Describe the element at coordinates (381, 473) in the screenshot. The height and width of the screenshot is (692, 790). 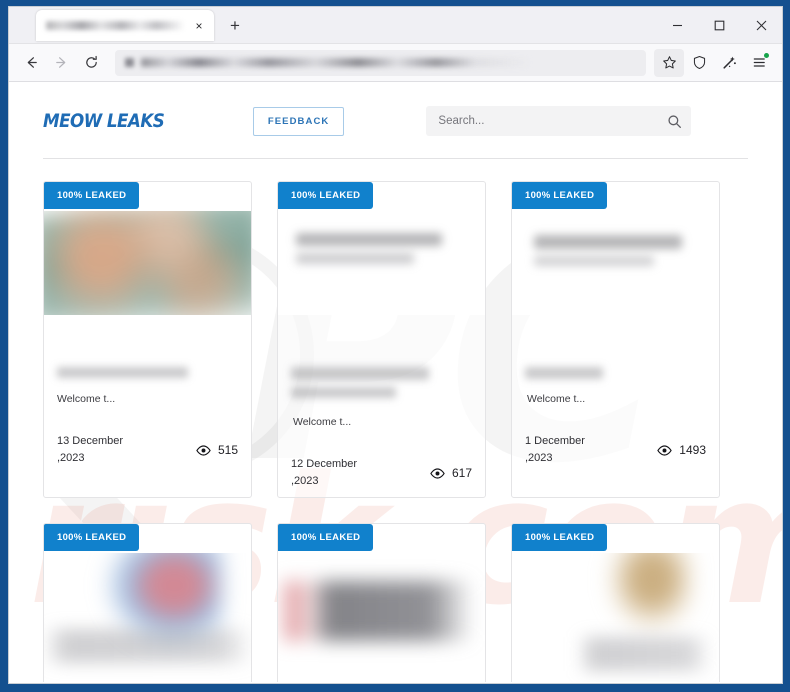
I see `card-footer: 12 December ,2023 617` at that location.